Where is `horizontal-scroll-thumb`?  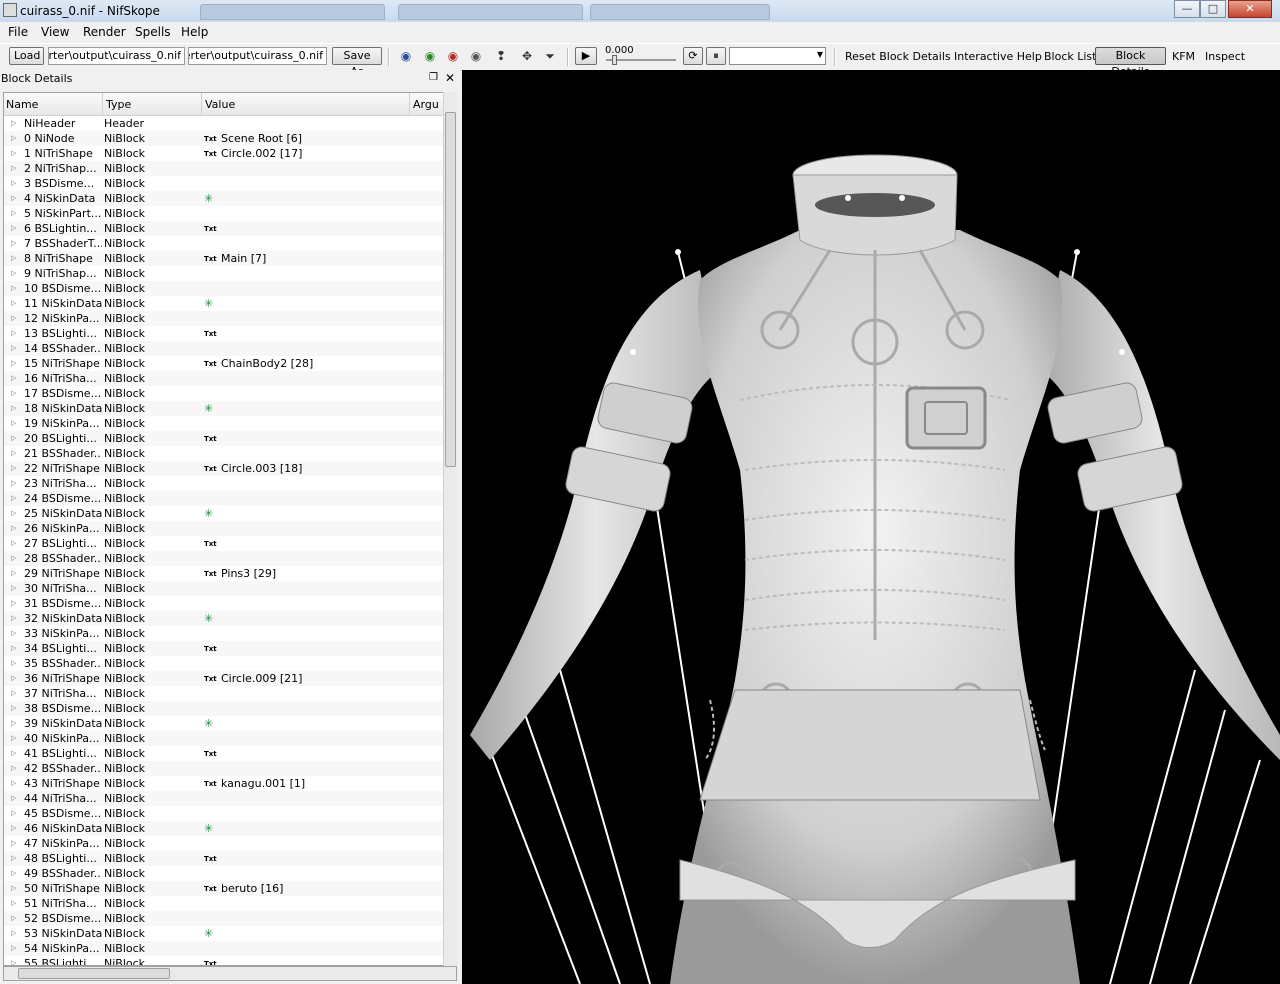 horizontal-scroll-thumb is located at coordinates (94, 973).